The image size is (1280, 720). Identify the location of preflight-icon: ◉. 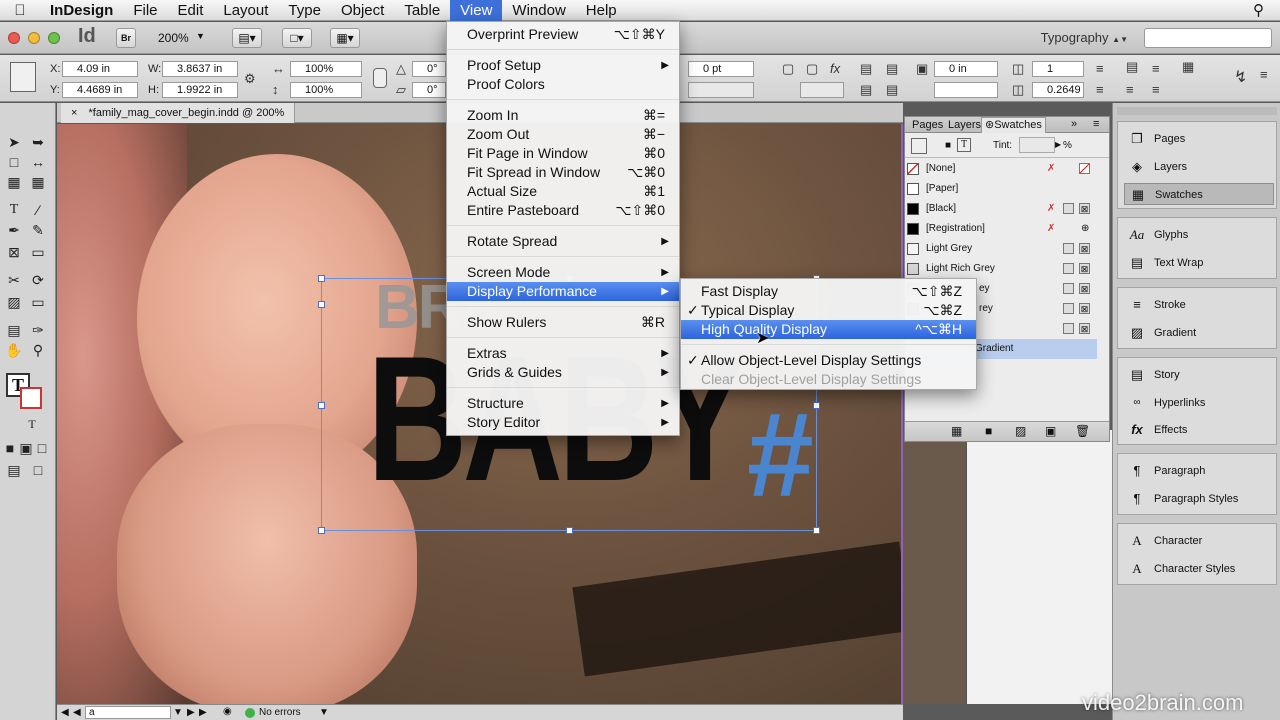
(227, 711).